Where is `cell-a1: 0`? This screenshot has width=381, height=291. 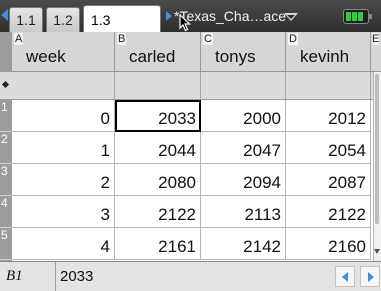
cell-a1: 0 is located at coordinates (63, 116).